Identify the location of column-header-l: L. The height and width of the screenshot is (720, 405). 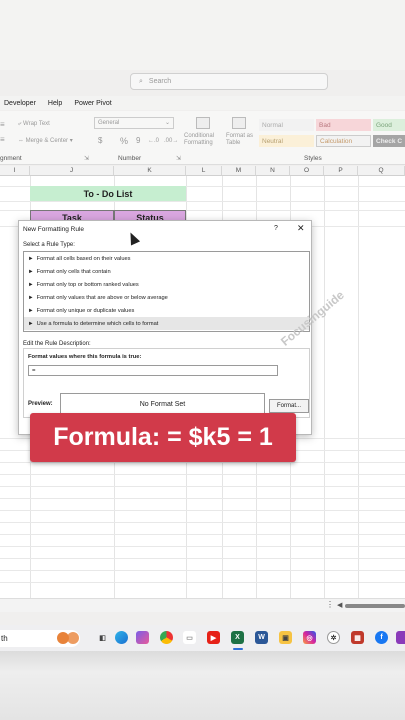
(204, 171).